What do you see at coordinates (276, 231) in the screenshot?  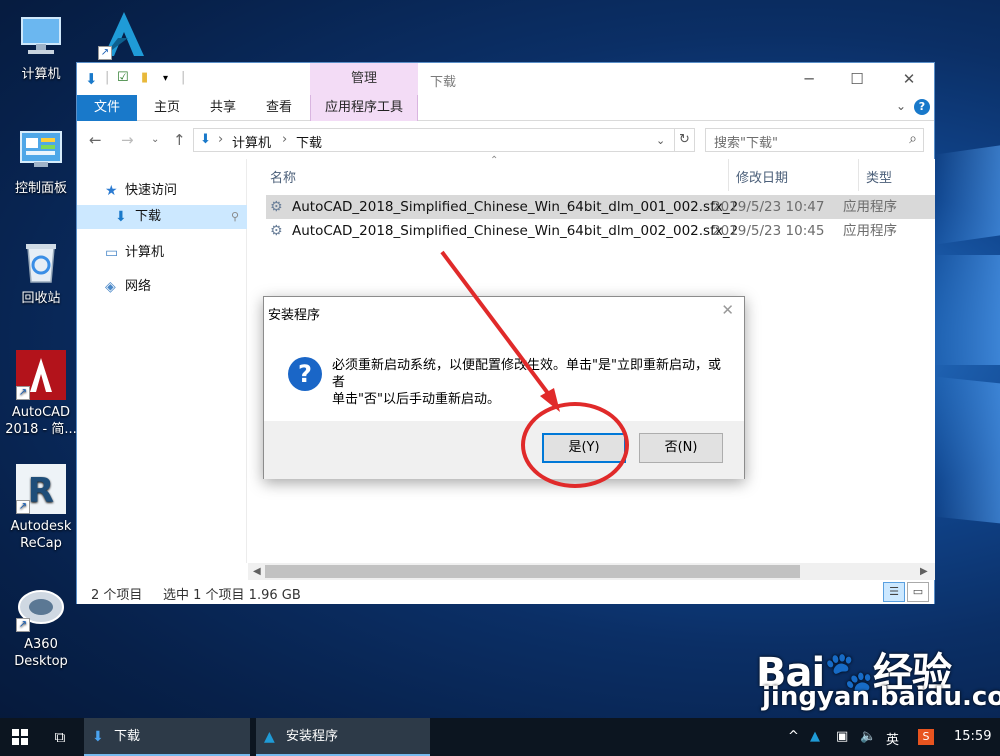 I see `installer-file-icon: ⚙` at bounding box center [276, 231].